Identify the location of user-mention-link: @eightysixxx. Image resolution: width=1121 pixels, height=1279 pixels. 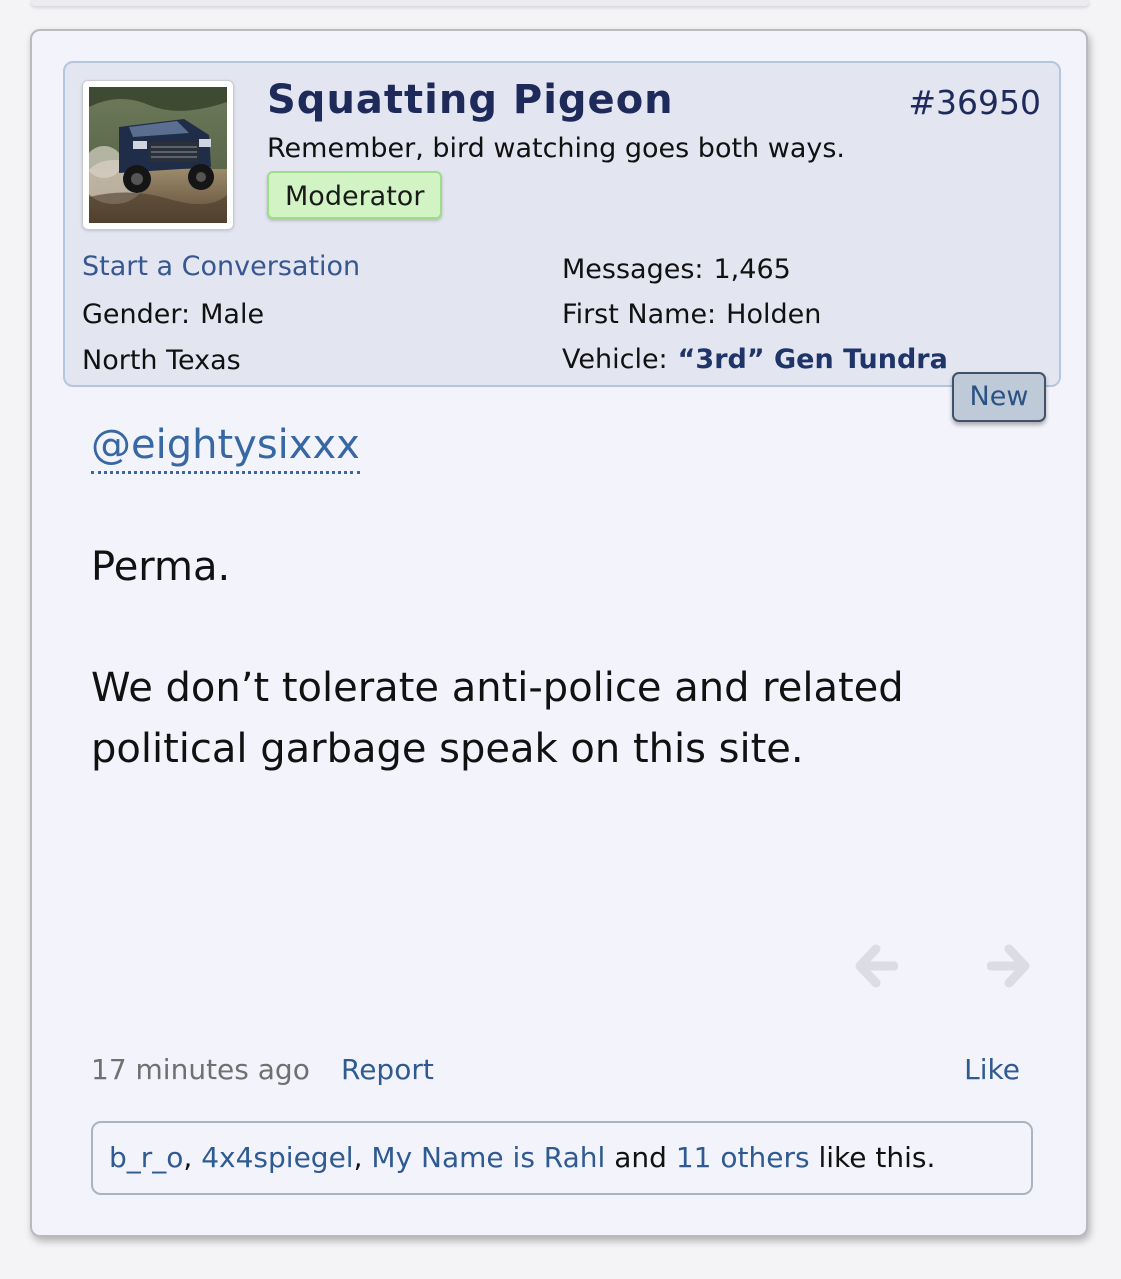
(225, 446).